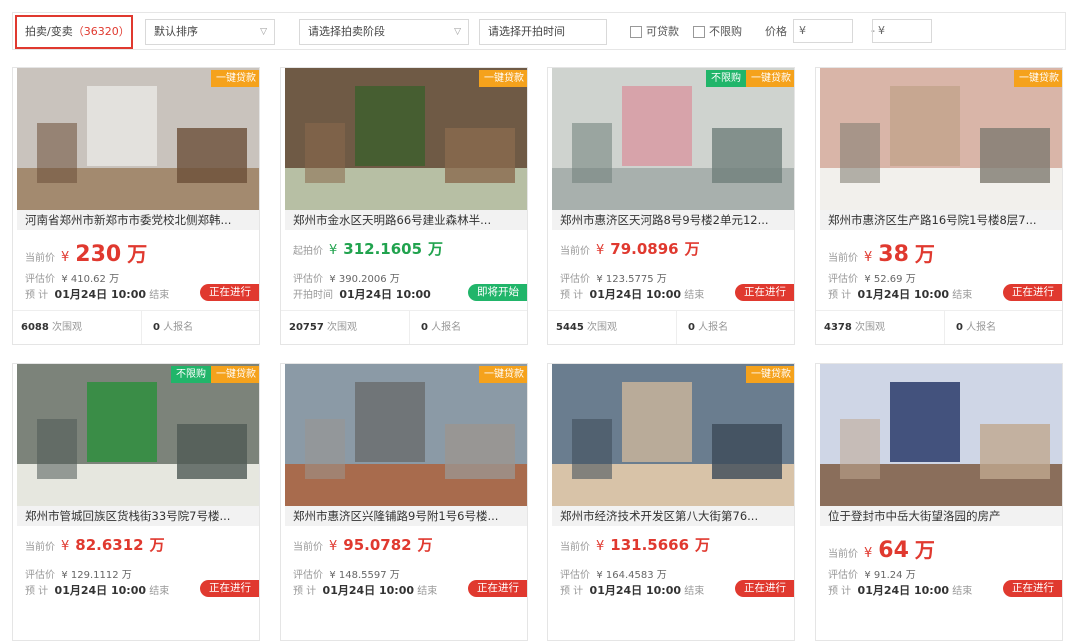 Image resolution: width=1080 pixels, height=641 pixels. What do you see at coordinates (890, 279) in the screenshot?
I see `estimate-value: ¥ 52.69 万` at bounding box center [890, 279].